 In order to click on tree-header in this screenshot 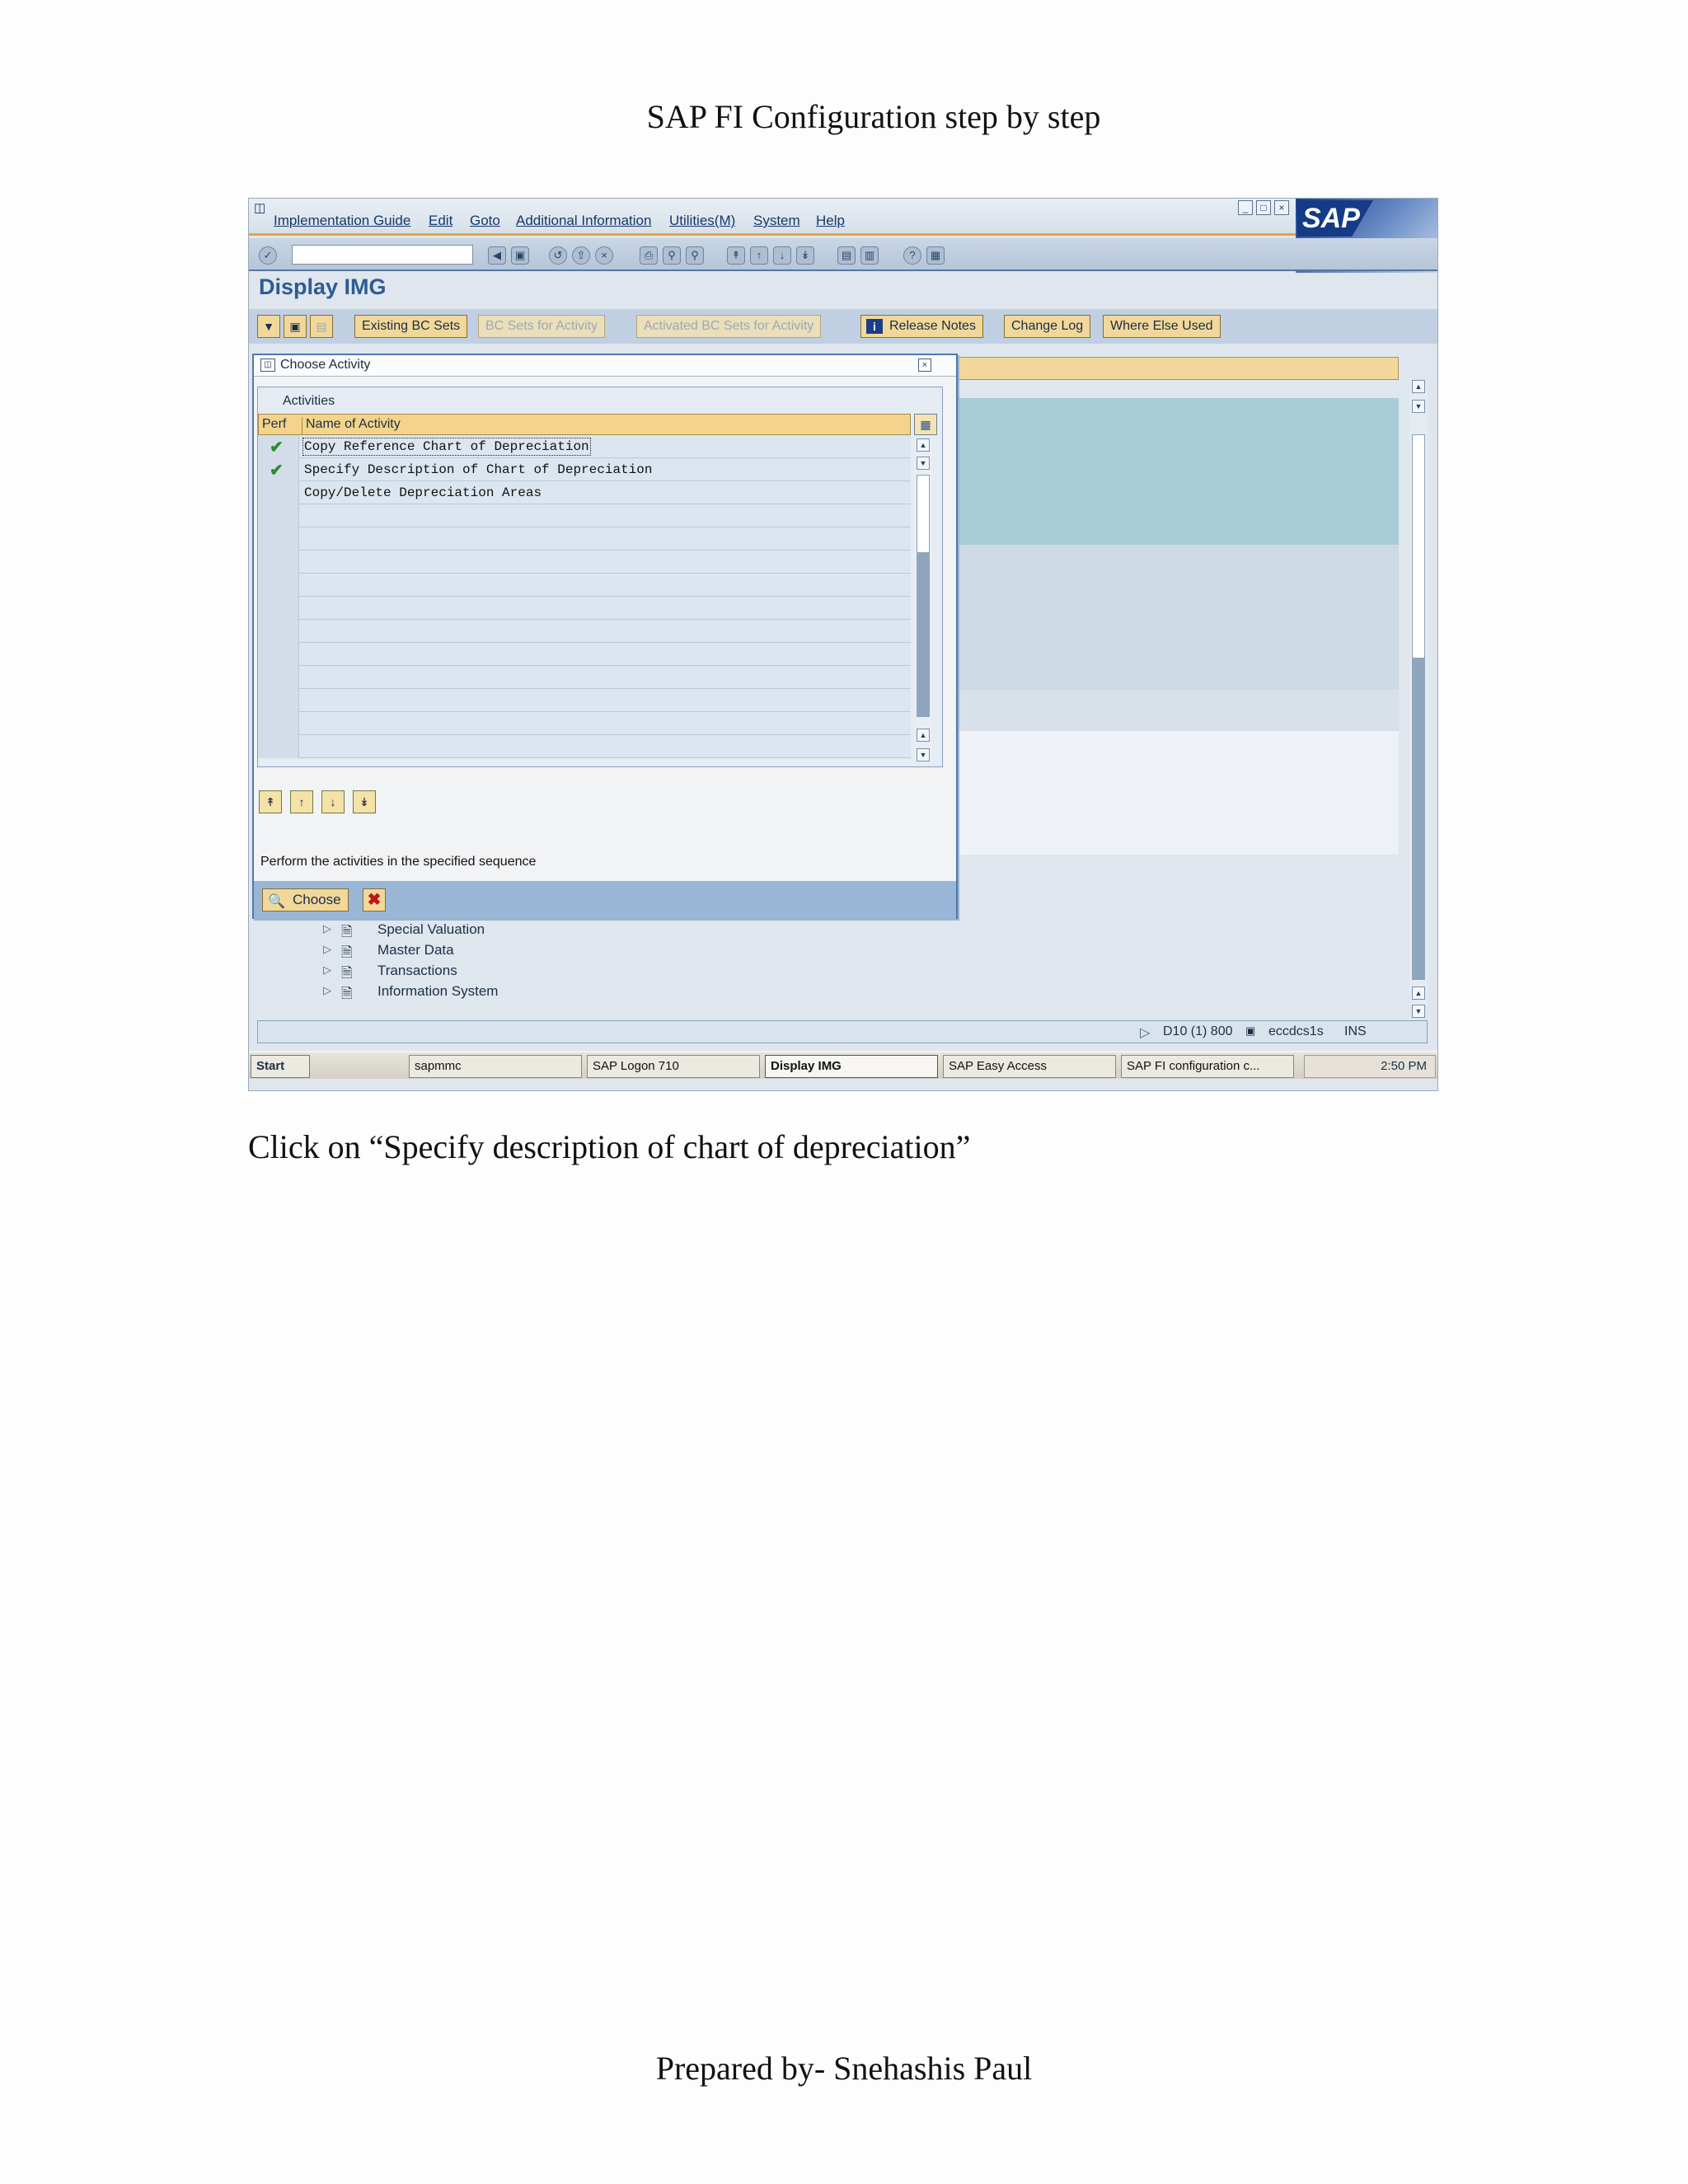, I will do `click(1177, 368)`.